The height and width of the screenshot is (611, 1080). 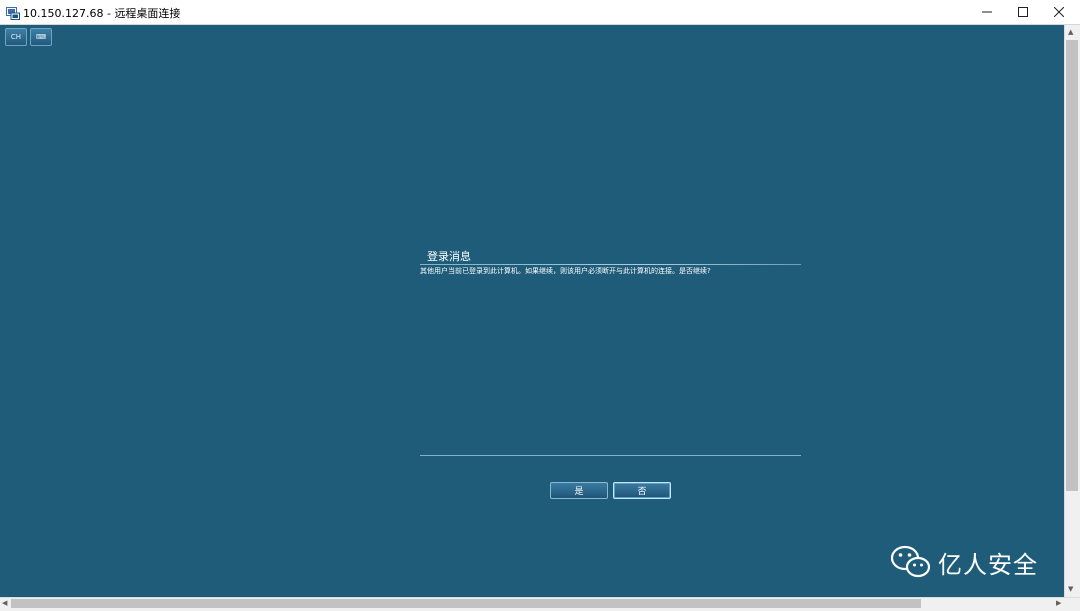 What do you see at coordinates (910, 561) in the screenshot?
I see `wechat-icon` at bounding box center [910, 561].